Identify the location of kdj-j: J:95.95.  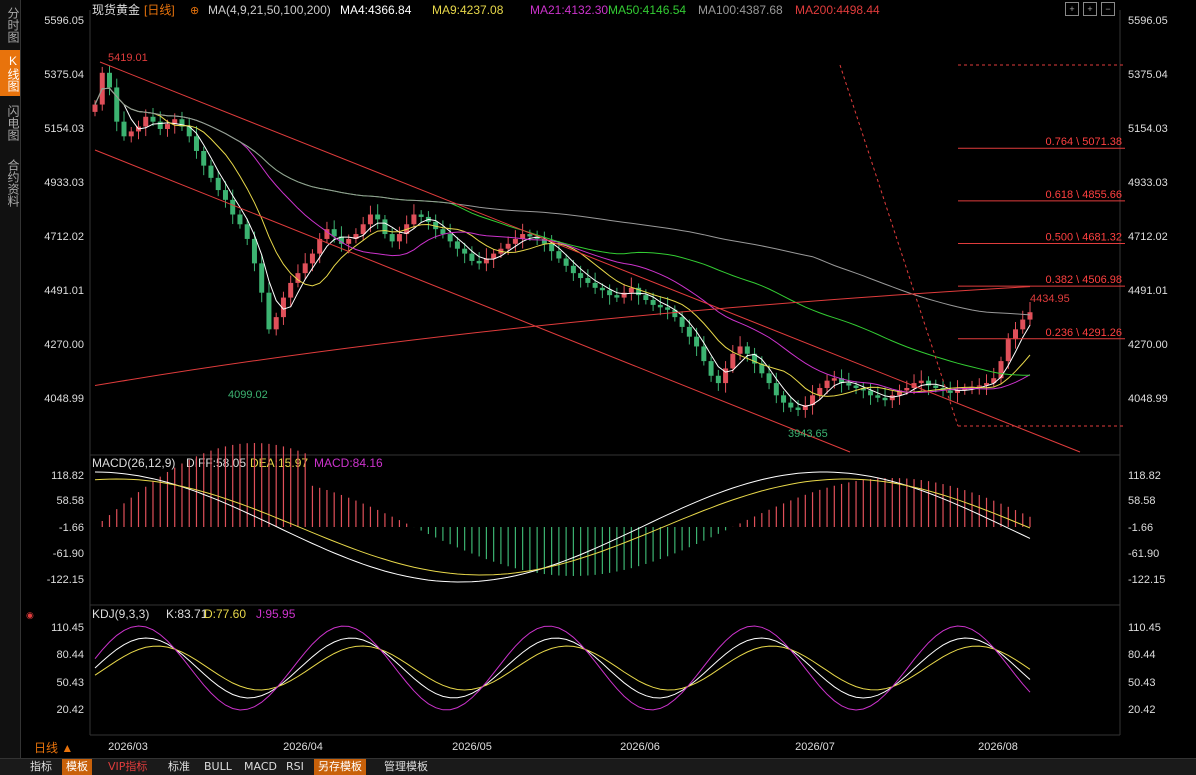
(276, 614).